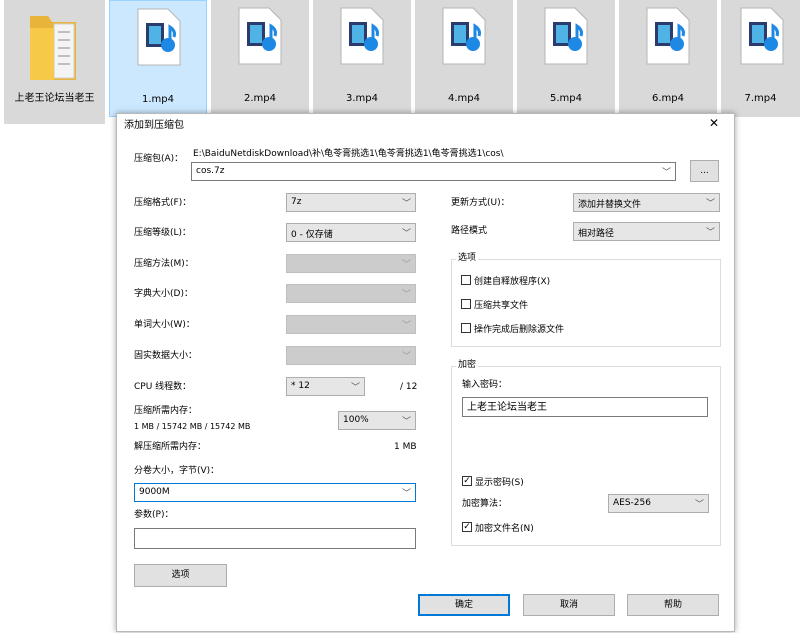 The height and width of the screenshot is (633, 800). I want to click on file-name: 7.mp4, so click(760, 98).